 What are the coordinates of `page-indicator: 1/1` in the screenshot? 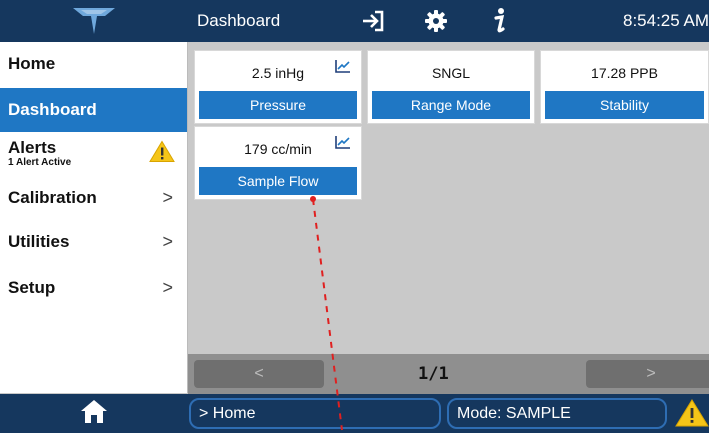 It's located at (433, 374).